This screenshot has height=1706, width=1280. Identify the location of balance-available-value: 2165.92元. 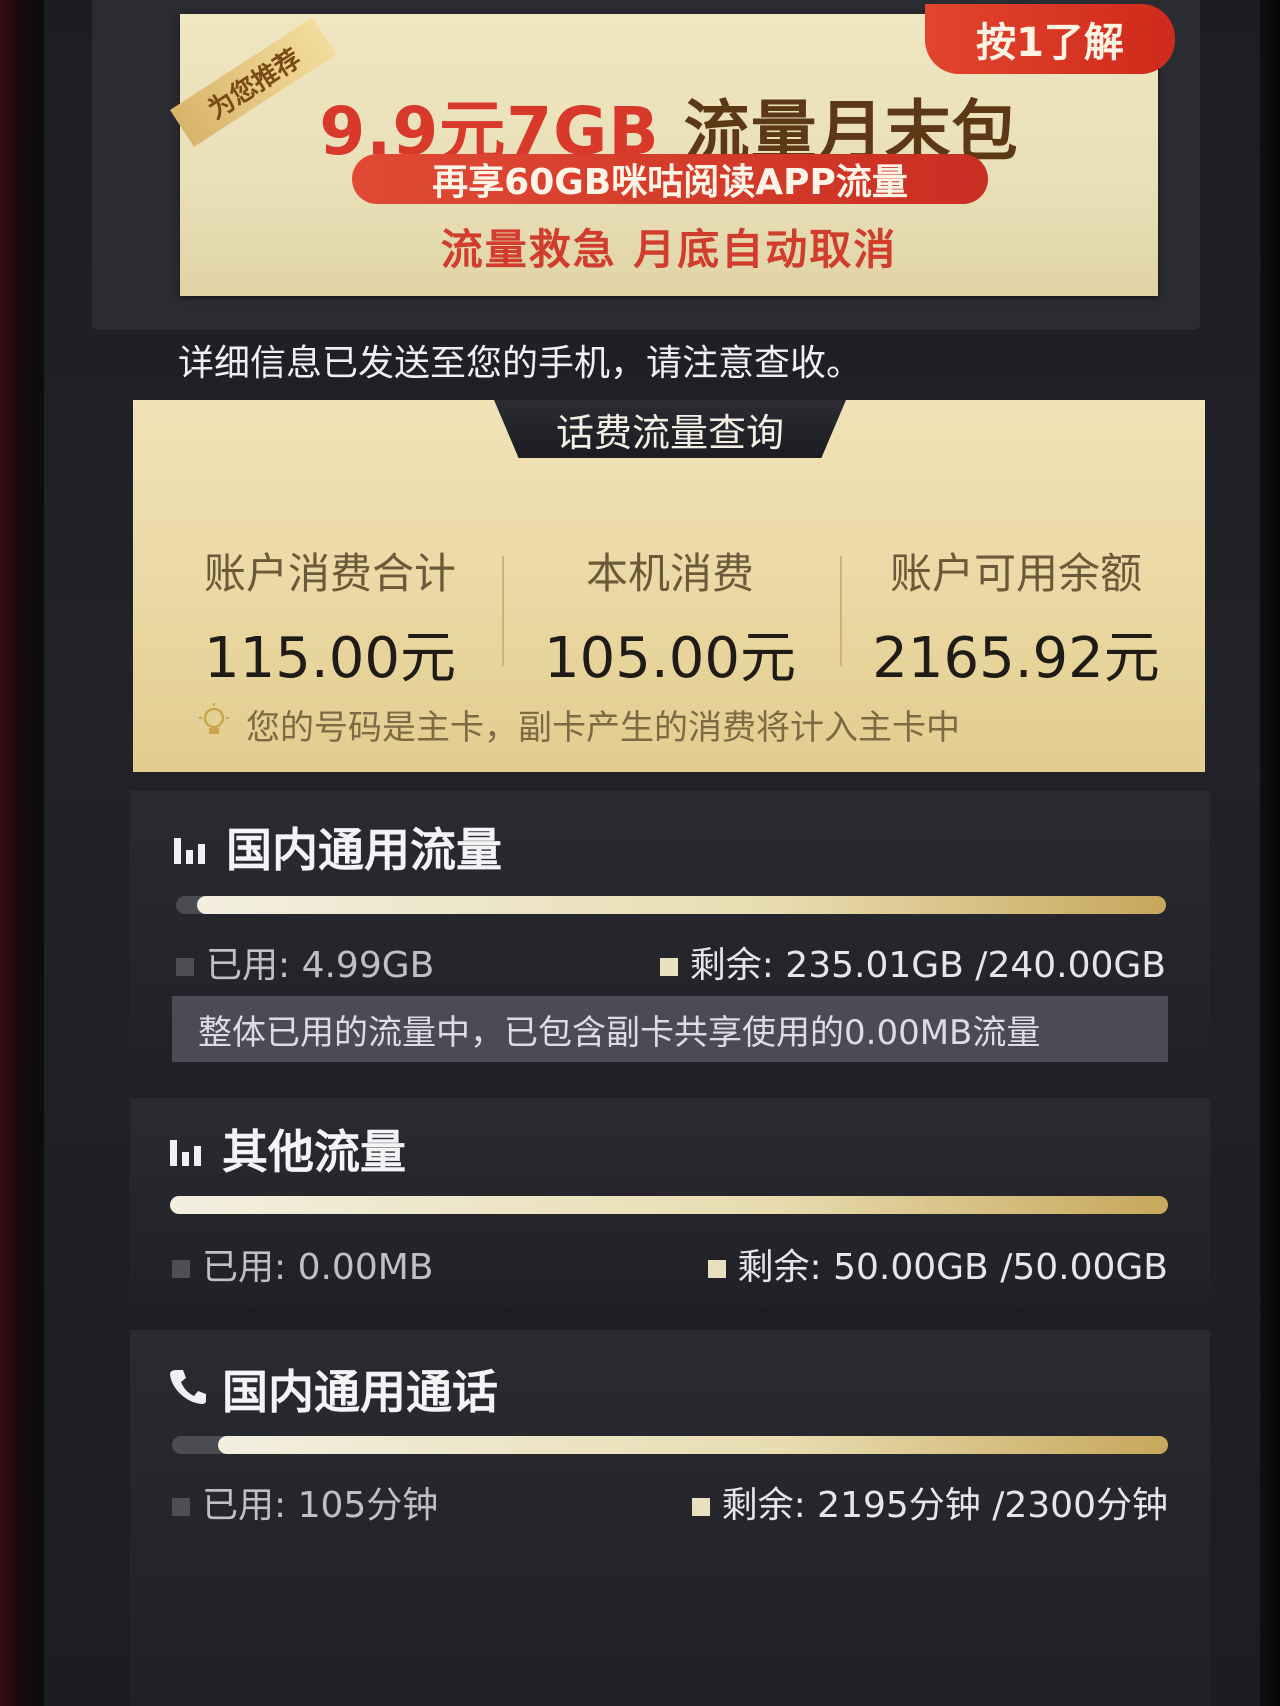
(1016, 658).